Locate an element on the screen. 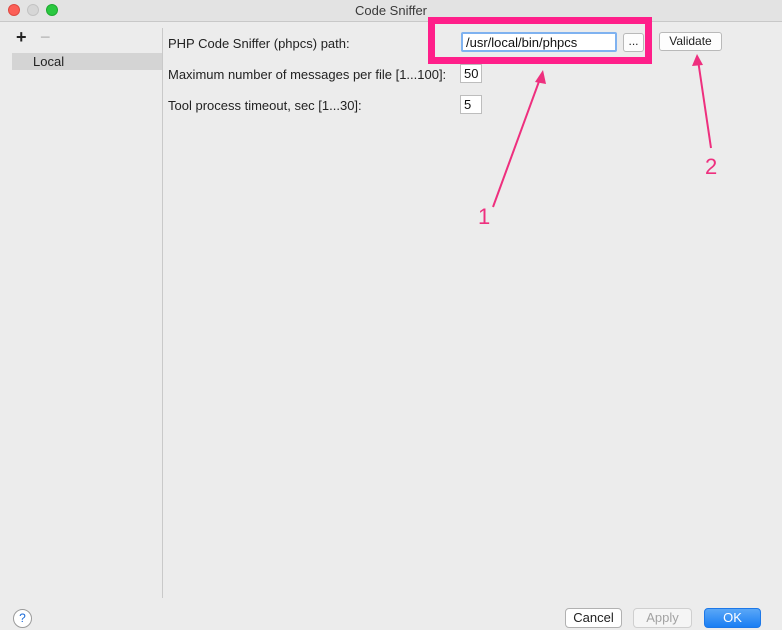 The height and width of the screenshot is (630, 782). arrow-2-head is located at coordinates (697, 60).